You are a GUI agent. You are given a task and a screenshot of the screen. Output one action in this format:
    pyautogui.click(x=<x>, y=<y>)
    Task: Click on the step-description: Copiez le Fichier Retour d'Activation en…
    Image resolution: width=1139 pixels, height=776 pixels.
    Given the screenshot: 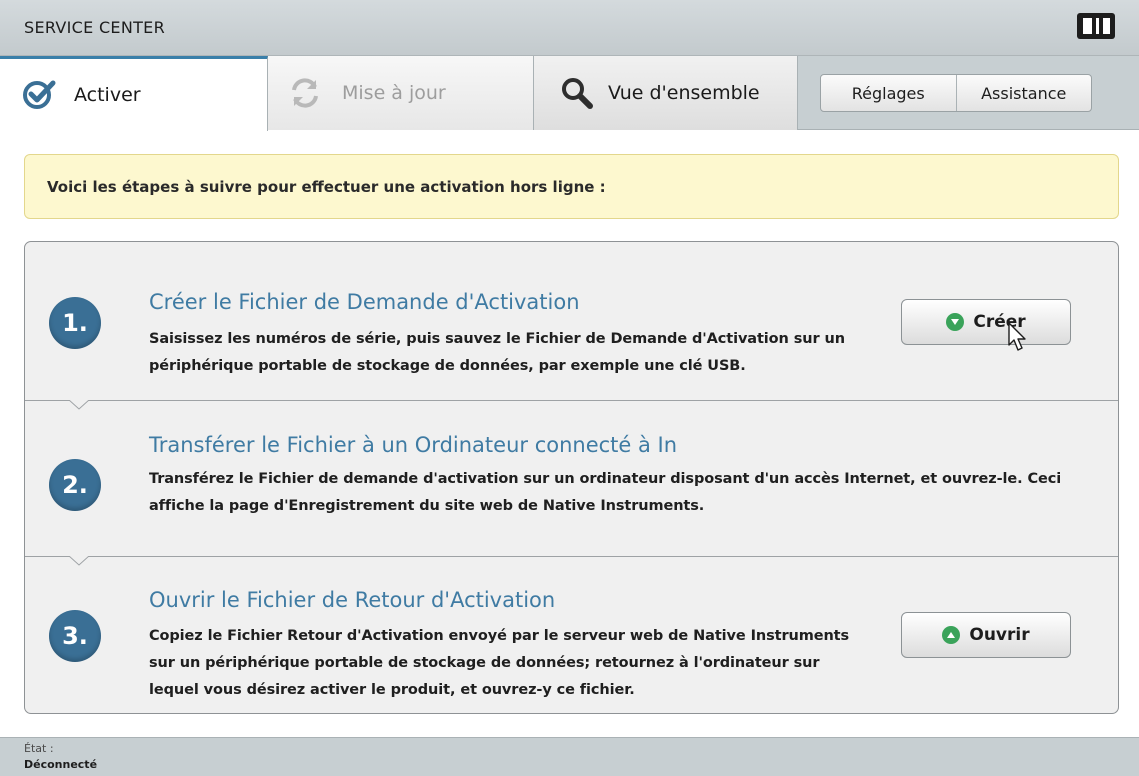 What is the action you would take?
    pyautogui.click(x=499, y=663)
    